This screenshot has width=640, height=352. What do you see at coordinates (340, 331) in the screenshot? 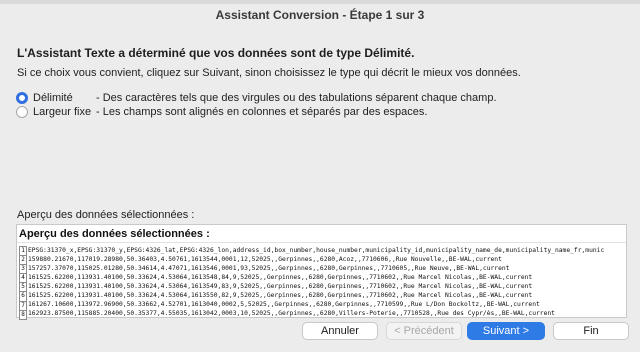
I see `cancel-button: Annuler` at bounding box center [340, 331].